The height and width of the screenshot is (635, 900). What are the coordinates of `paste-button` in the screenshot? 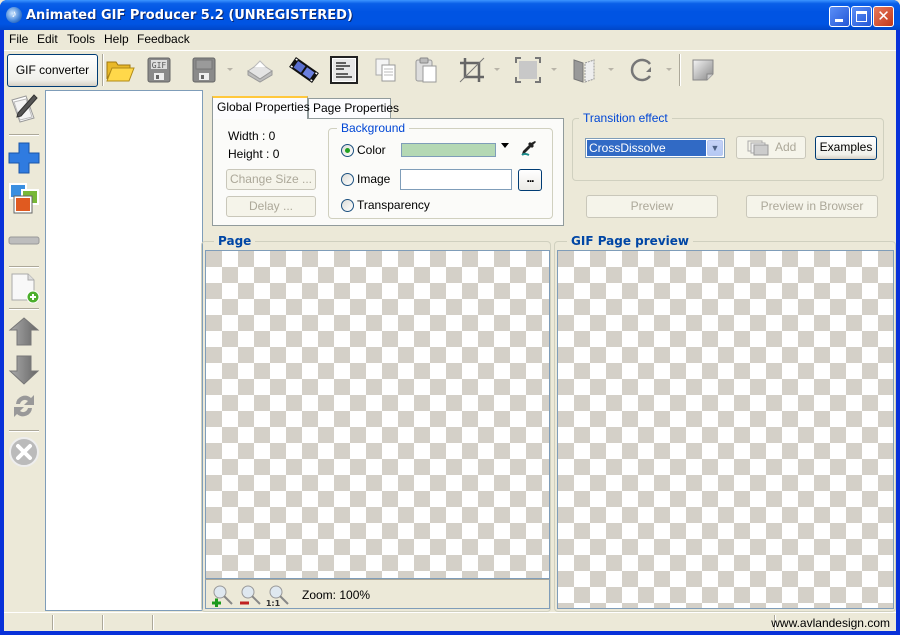 It's located at (426, 70).